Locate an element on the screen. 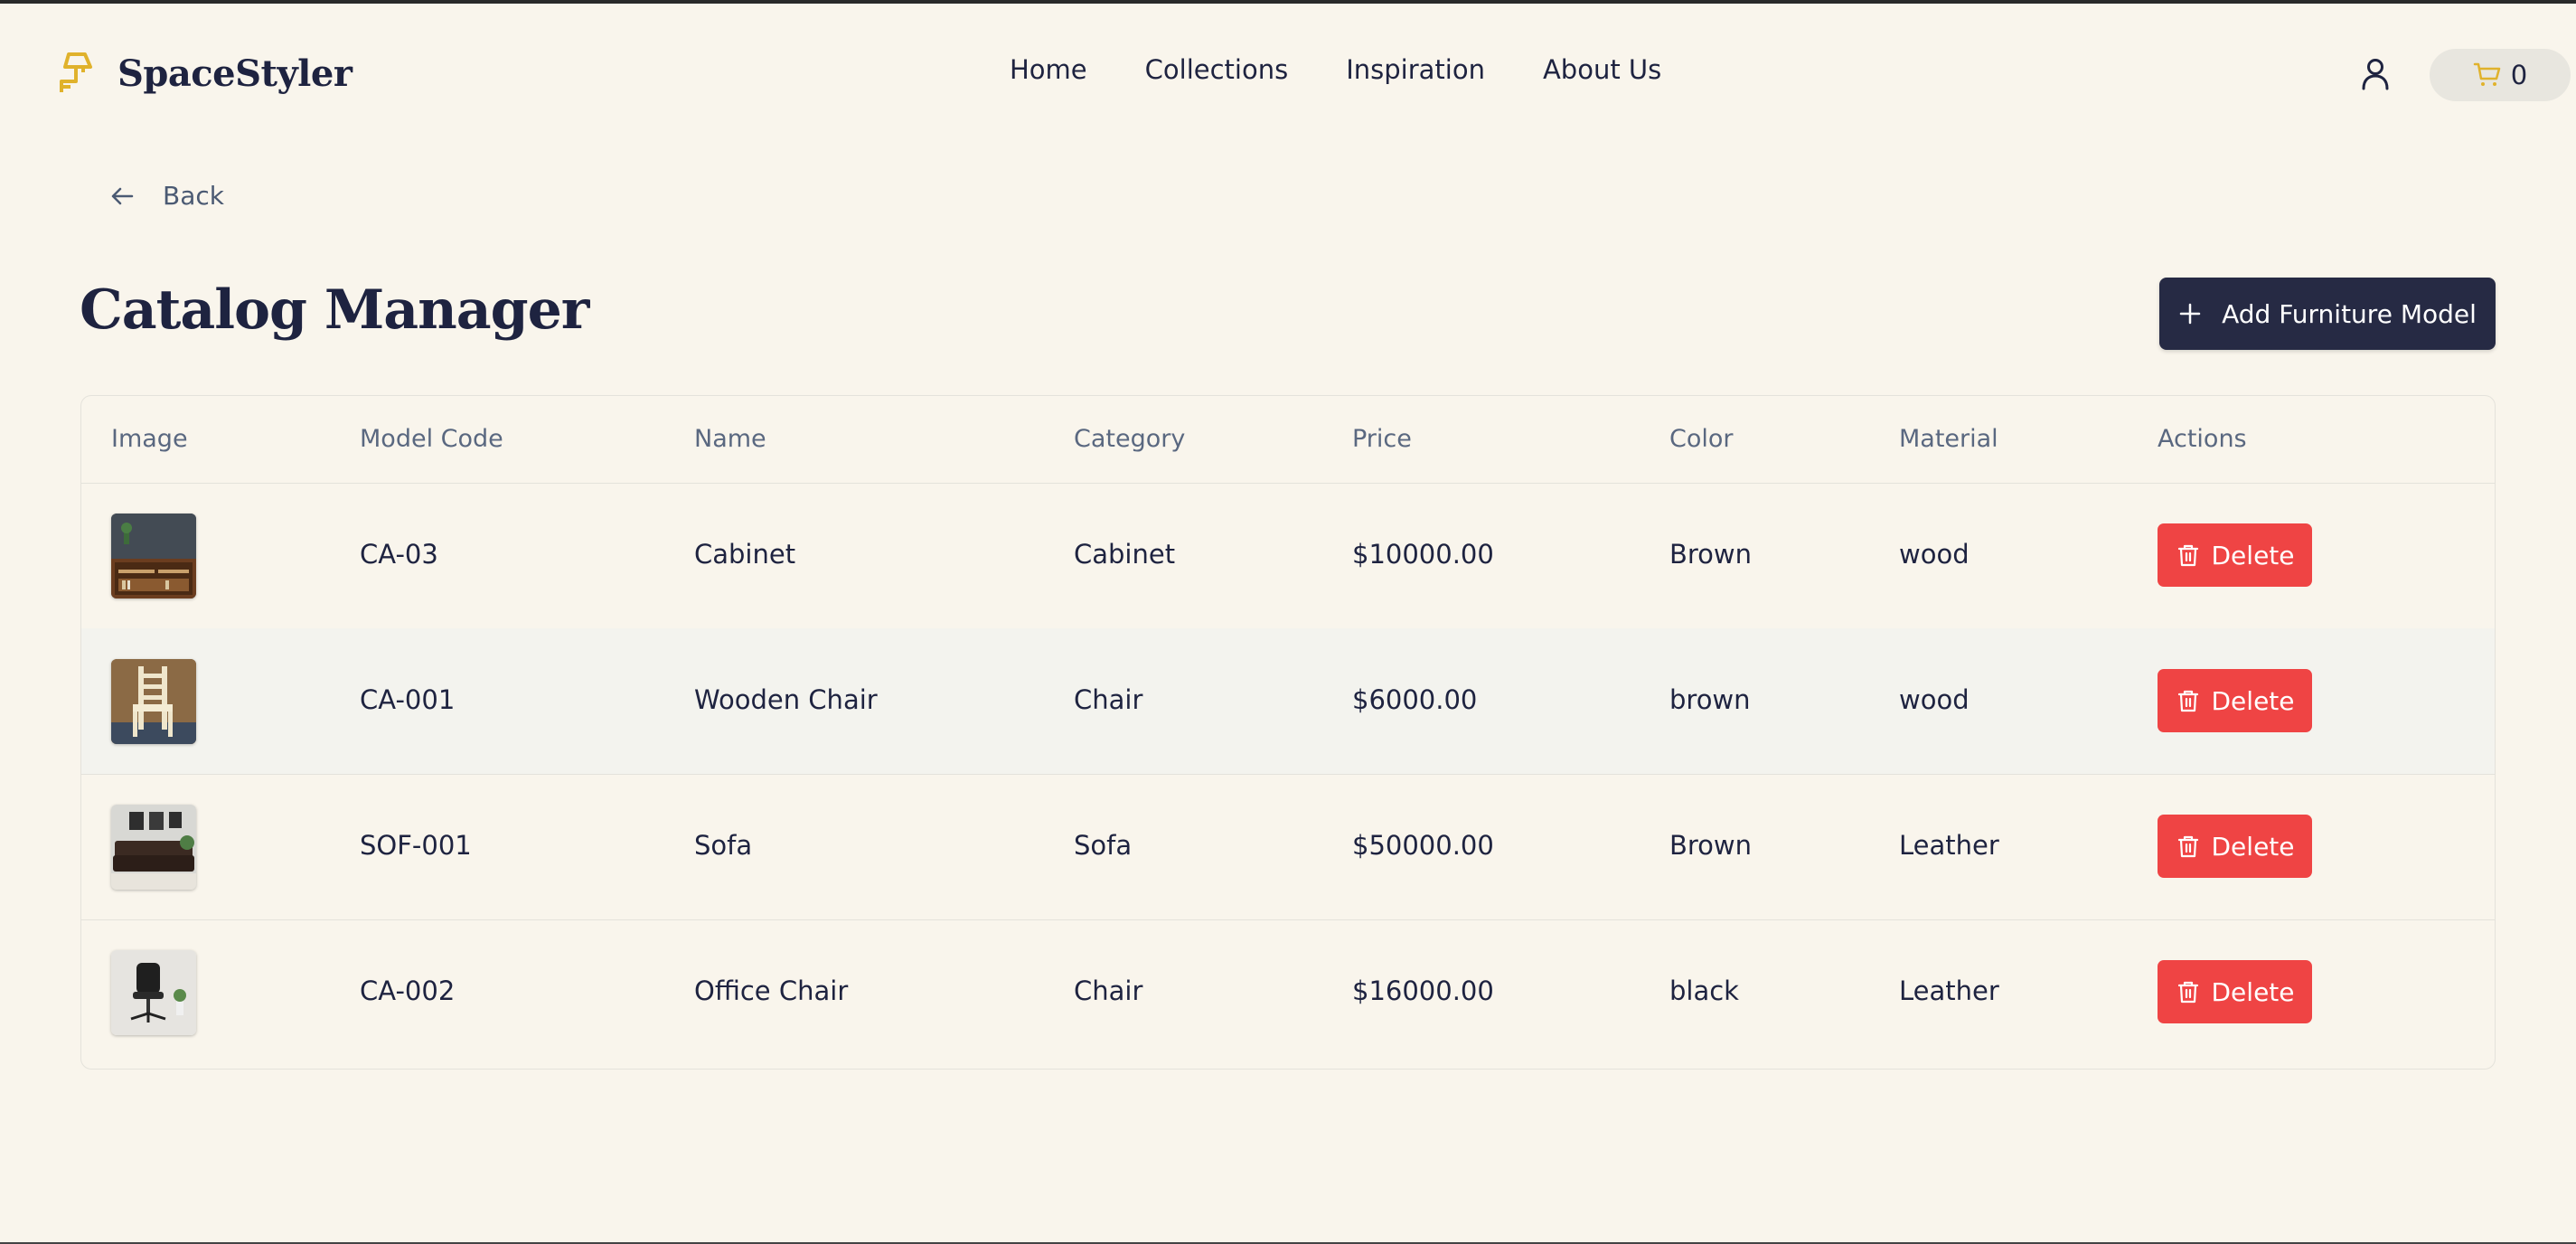 This screenshot has height=1244, width=2576. column-header-category: Category is located at coordinates (1130, 439).